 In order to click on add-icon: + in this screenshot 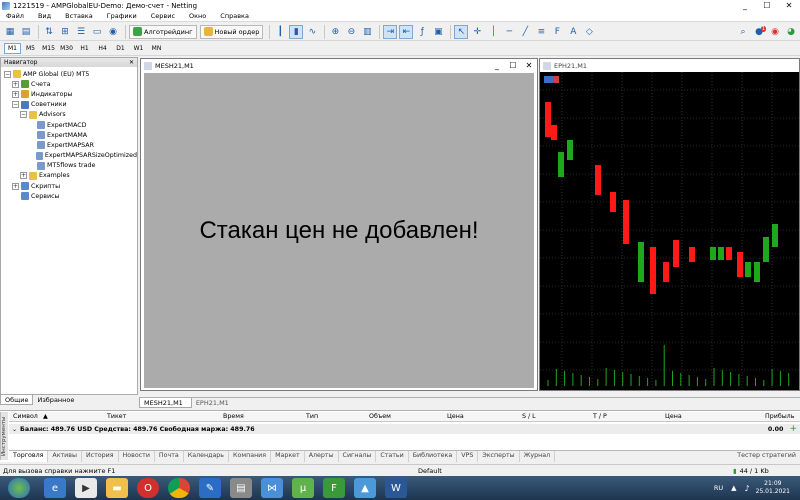, I will do `click(793, 429)`.